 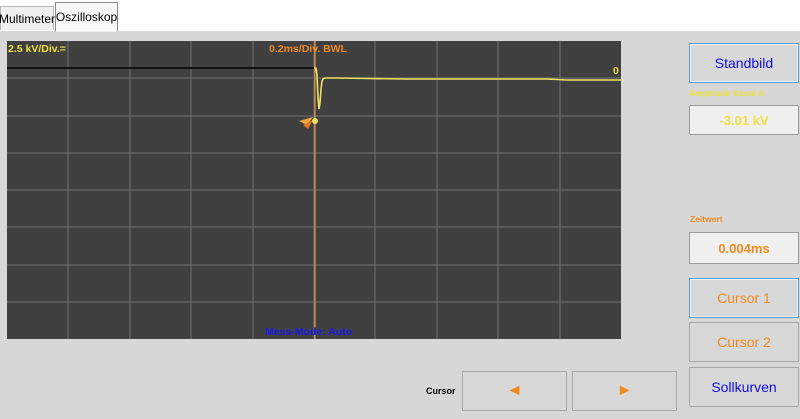 I want to click on tab-oszilloskop: Oszilloskop, so click(x=86, y=17).